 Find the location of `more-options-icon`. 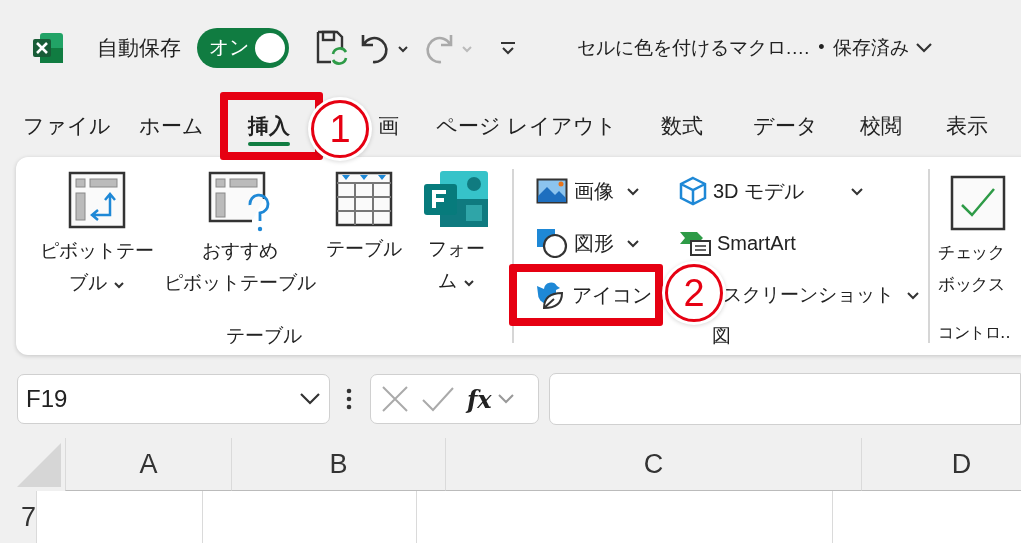

more-options-icon is located at coordinates (349, 399).